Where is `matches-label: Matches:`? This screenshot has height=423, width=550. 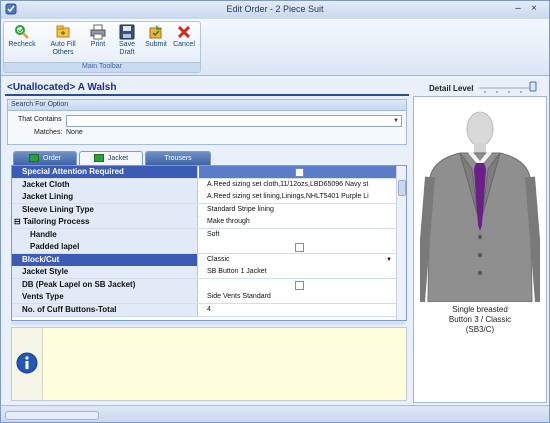
matches-label: Matches: is located at coordinates (48, 132).